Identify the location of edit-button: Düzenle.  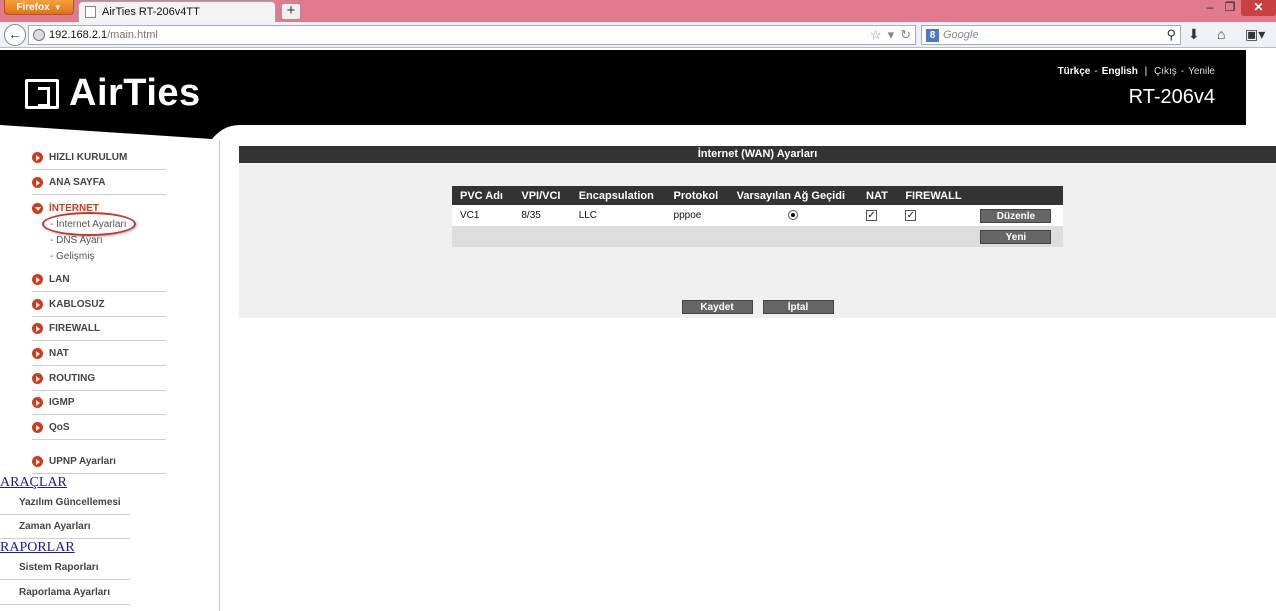
(1016, 215).